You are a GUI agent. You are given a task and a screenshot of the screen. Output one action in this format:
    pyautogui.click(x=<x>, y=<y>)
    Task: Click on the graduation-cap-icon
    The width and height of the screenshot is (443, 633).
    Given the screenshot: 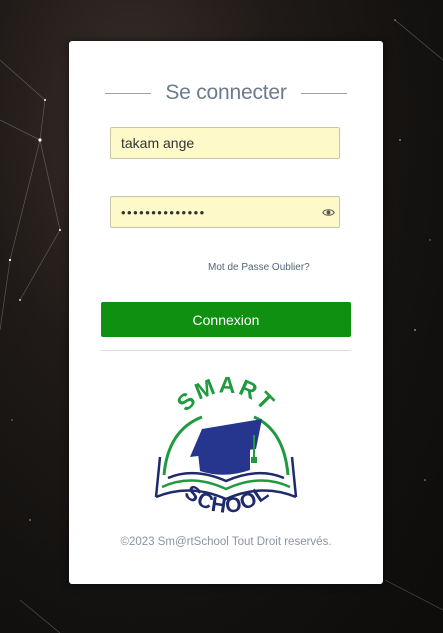 What is the action you would take?
    pyautogui.click(x=226, y=447)
    